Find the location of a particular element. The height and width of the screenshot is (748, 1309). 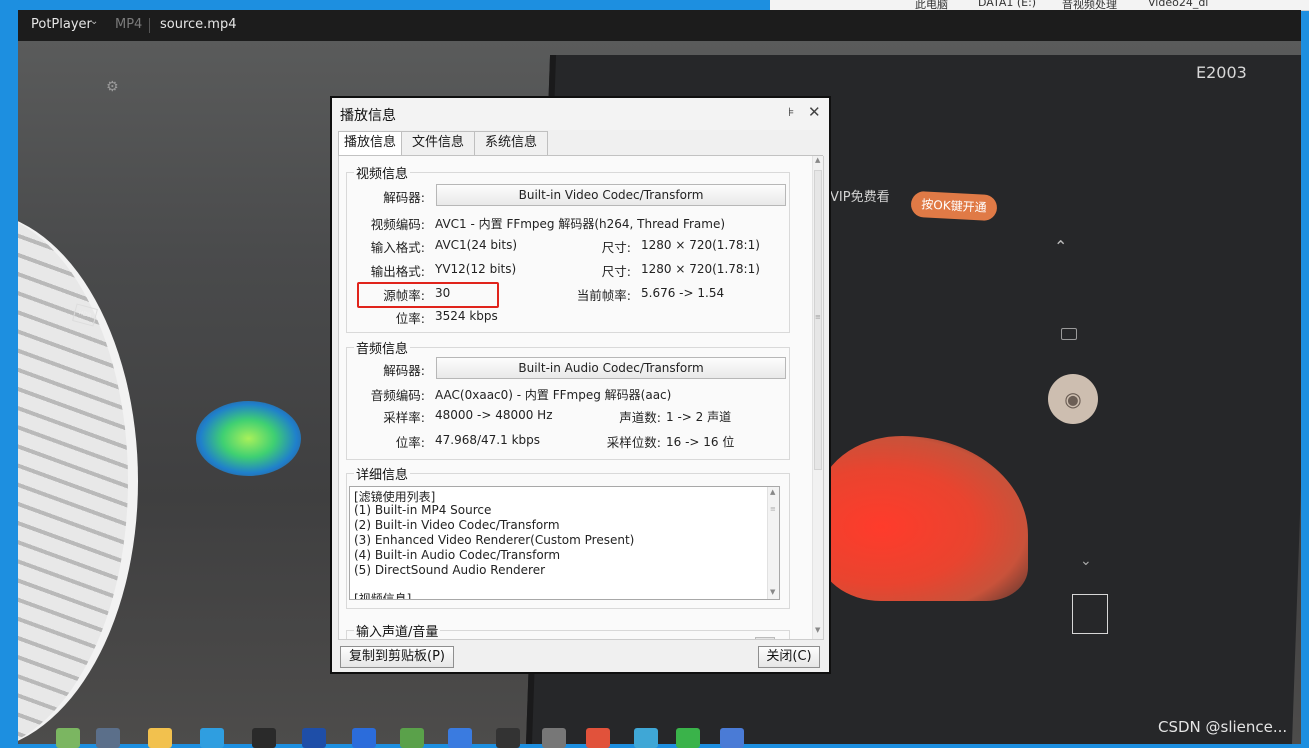

file-name: source.mp4 is located at coordinates (198, 24).